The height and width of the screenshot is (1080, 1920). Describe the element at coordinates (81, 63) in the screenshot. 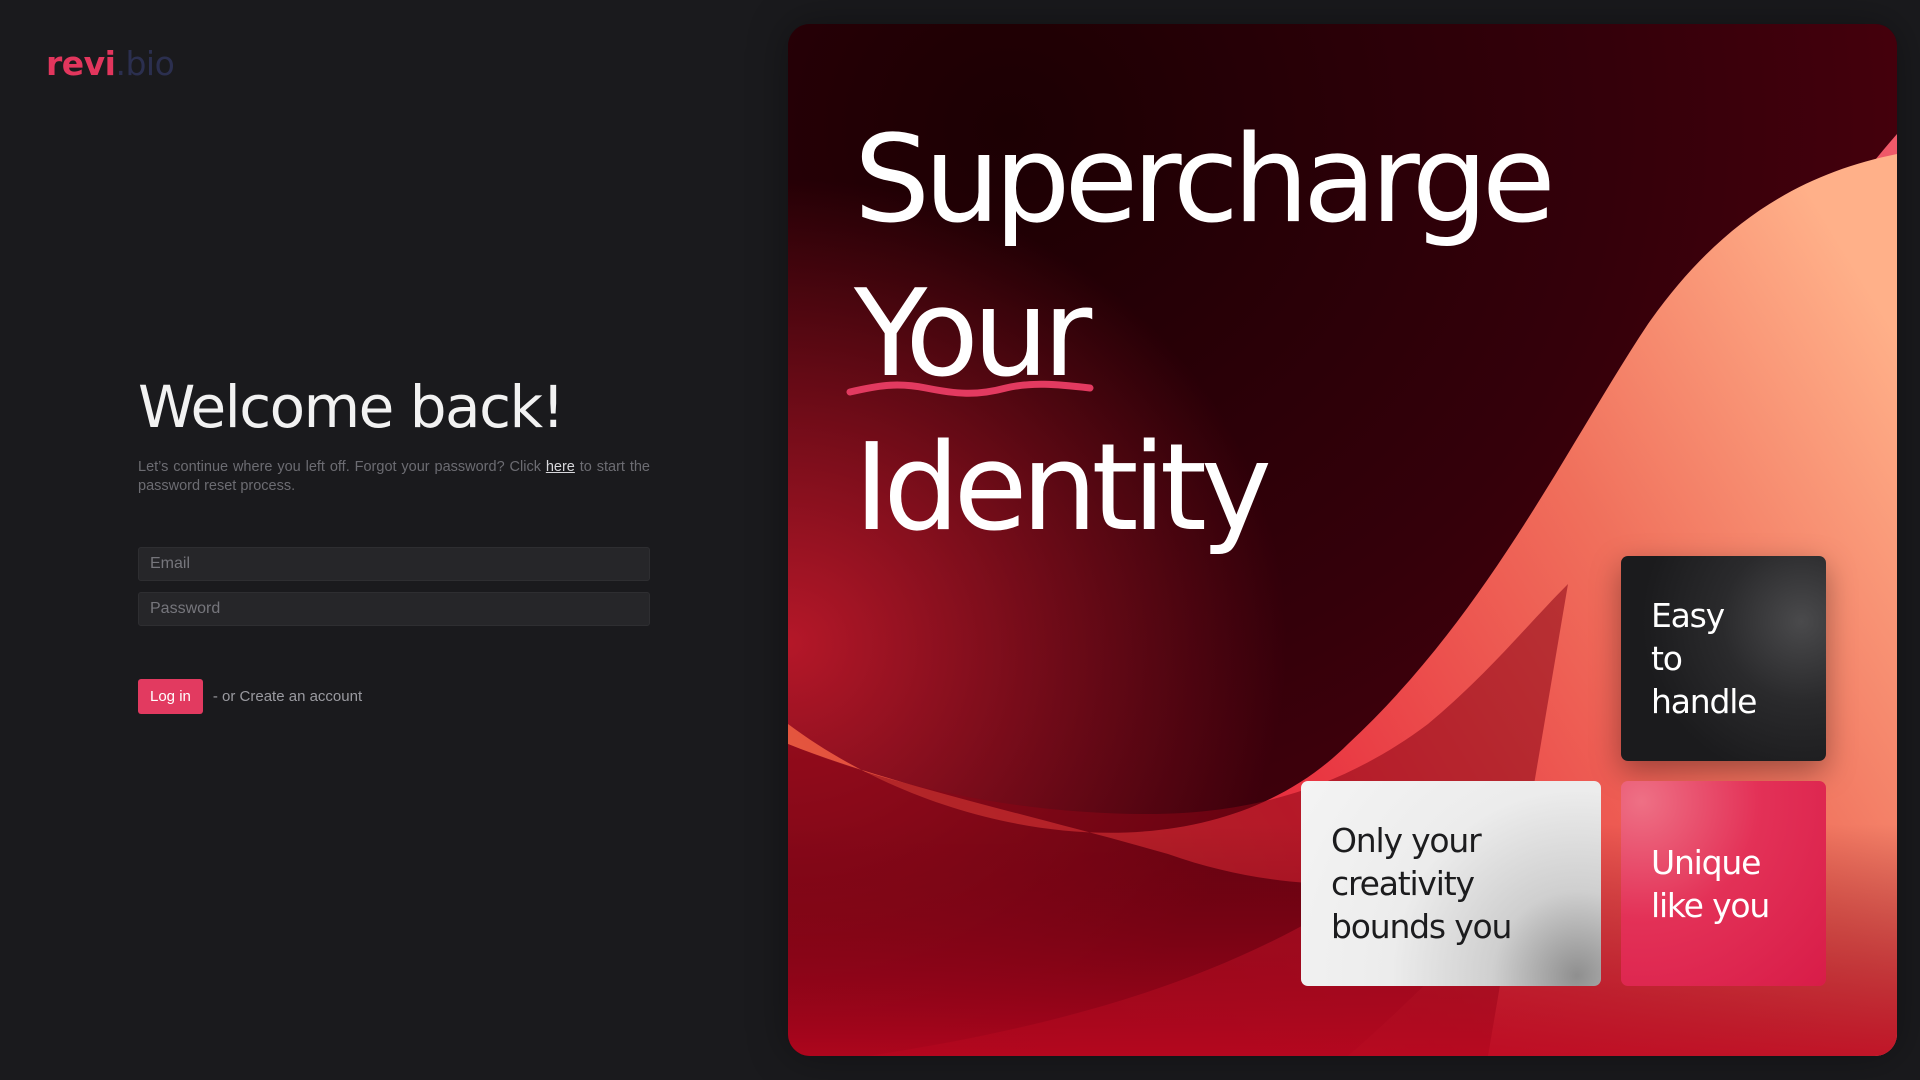

I see `logo-text-primary: revi` at that location.